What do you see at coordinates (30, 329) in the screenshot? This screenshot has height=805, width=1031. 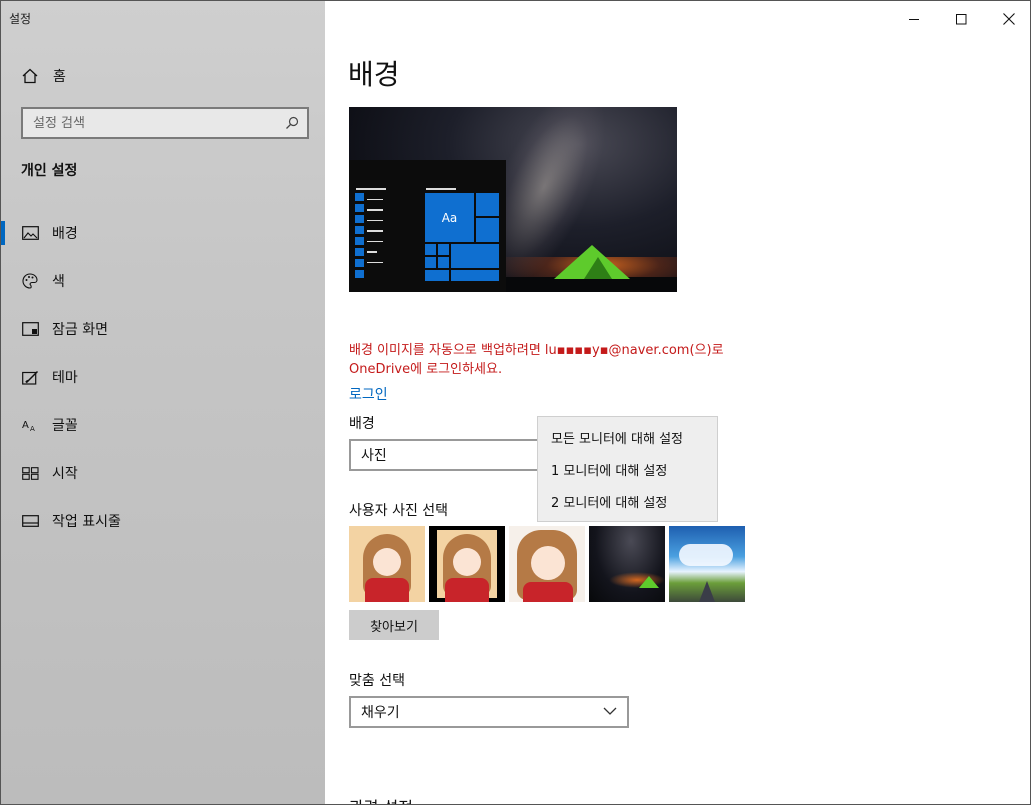 I see `lock-screen-icon` at bounding box center [30, 329].